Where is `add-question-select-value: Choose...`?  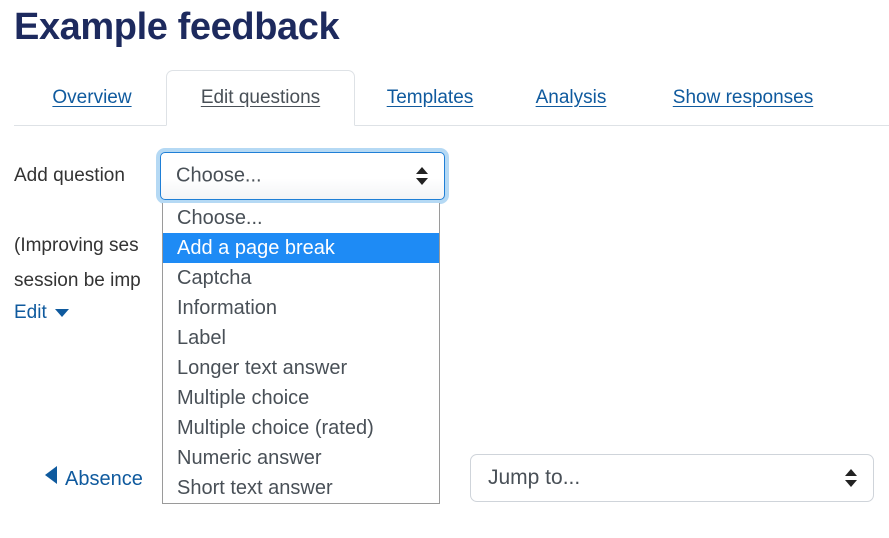
add-question-select-value: Choose... is located at coordinates (219, 175).